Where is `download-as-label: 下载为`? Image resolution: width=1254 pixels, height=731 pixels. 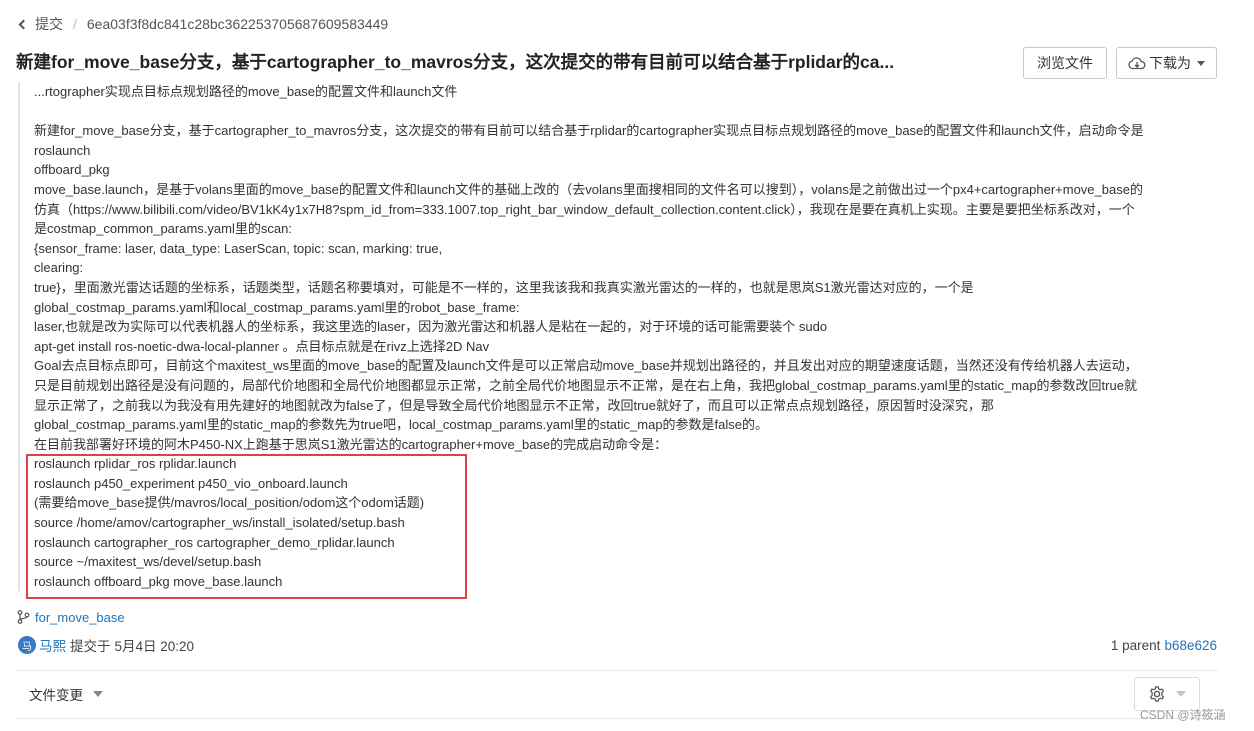
download-as-label: 下载为 is located at coordinates (1170, 63).